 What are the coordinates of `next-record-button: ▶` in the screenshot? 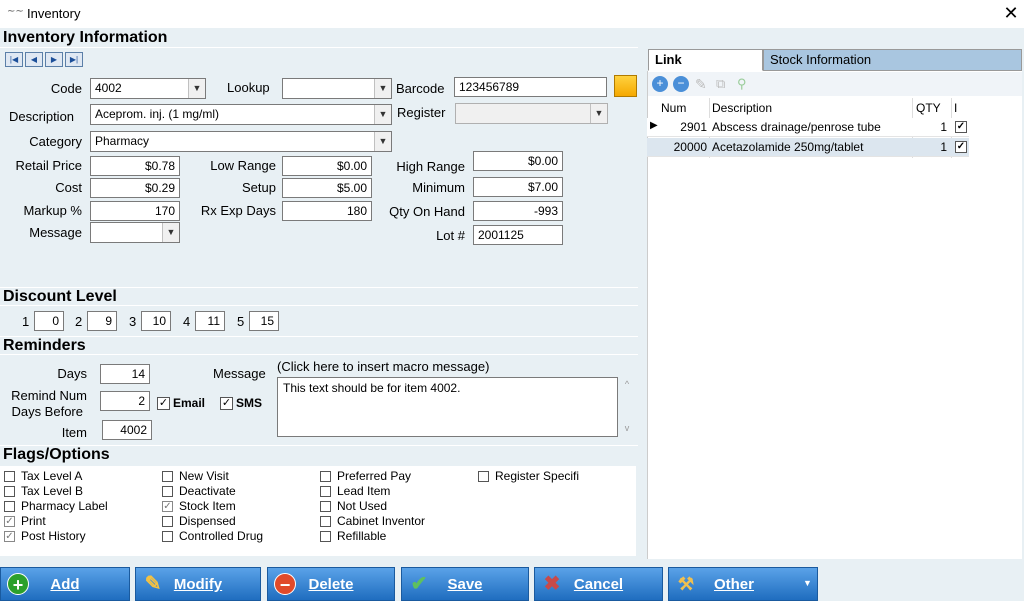 It's located at (54, 59).